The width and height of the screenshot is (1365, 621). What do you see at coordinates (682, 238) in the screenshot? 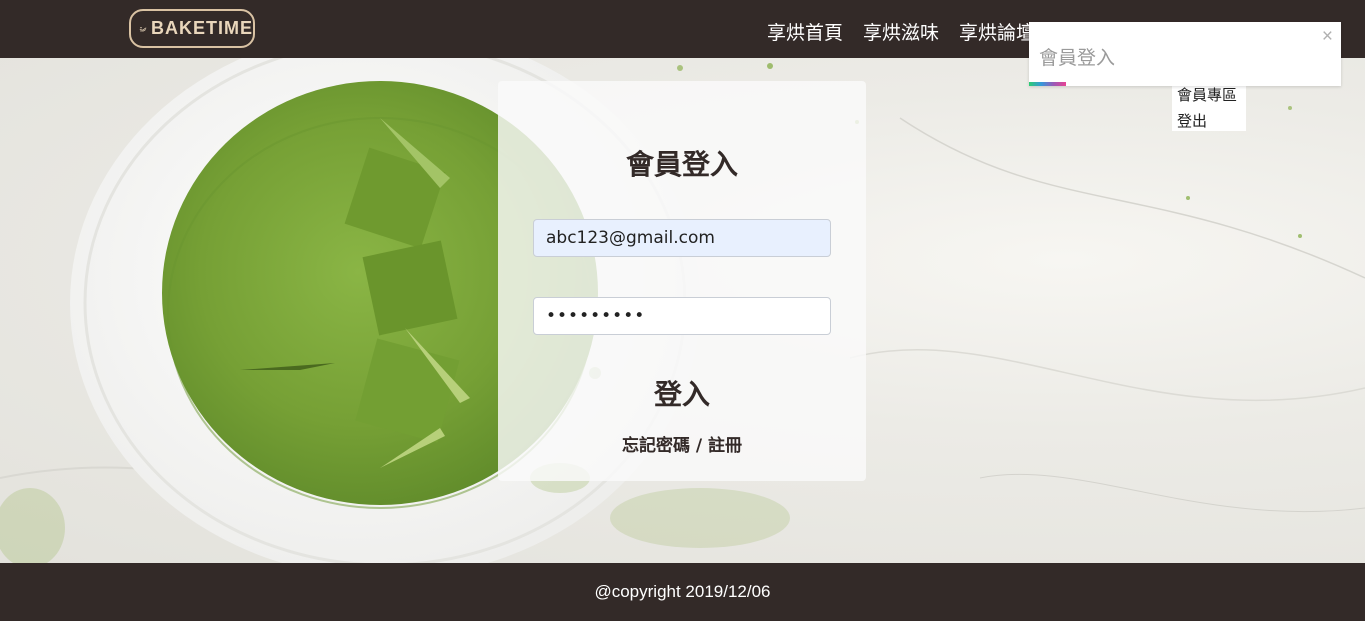
I see `email-field: abc123@gmail.com` at bounding box center [682, 238].